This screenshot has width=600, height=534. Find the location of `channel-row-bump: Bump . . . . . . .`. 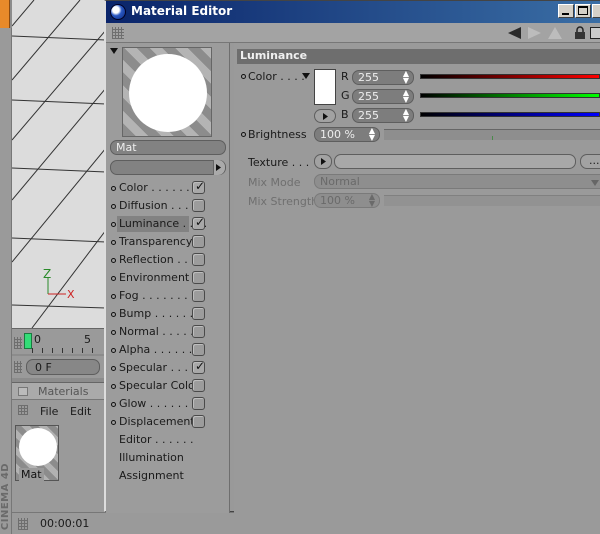

channel-row-bump: Bump . . . . . . . is located at coordinates (163, 314).